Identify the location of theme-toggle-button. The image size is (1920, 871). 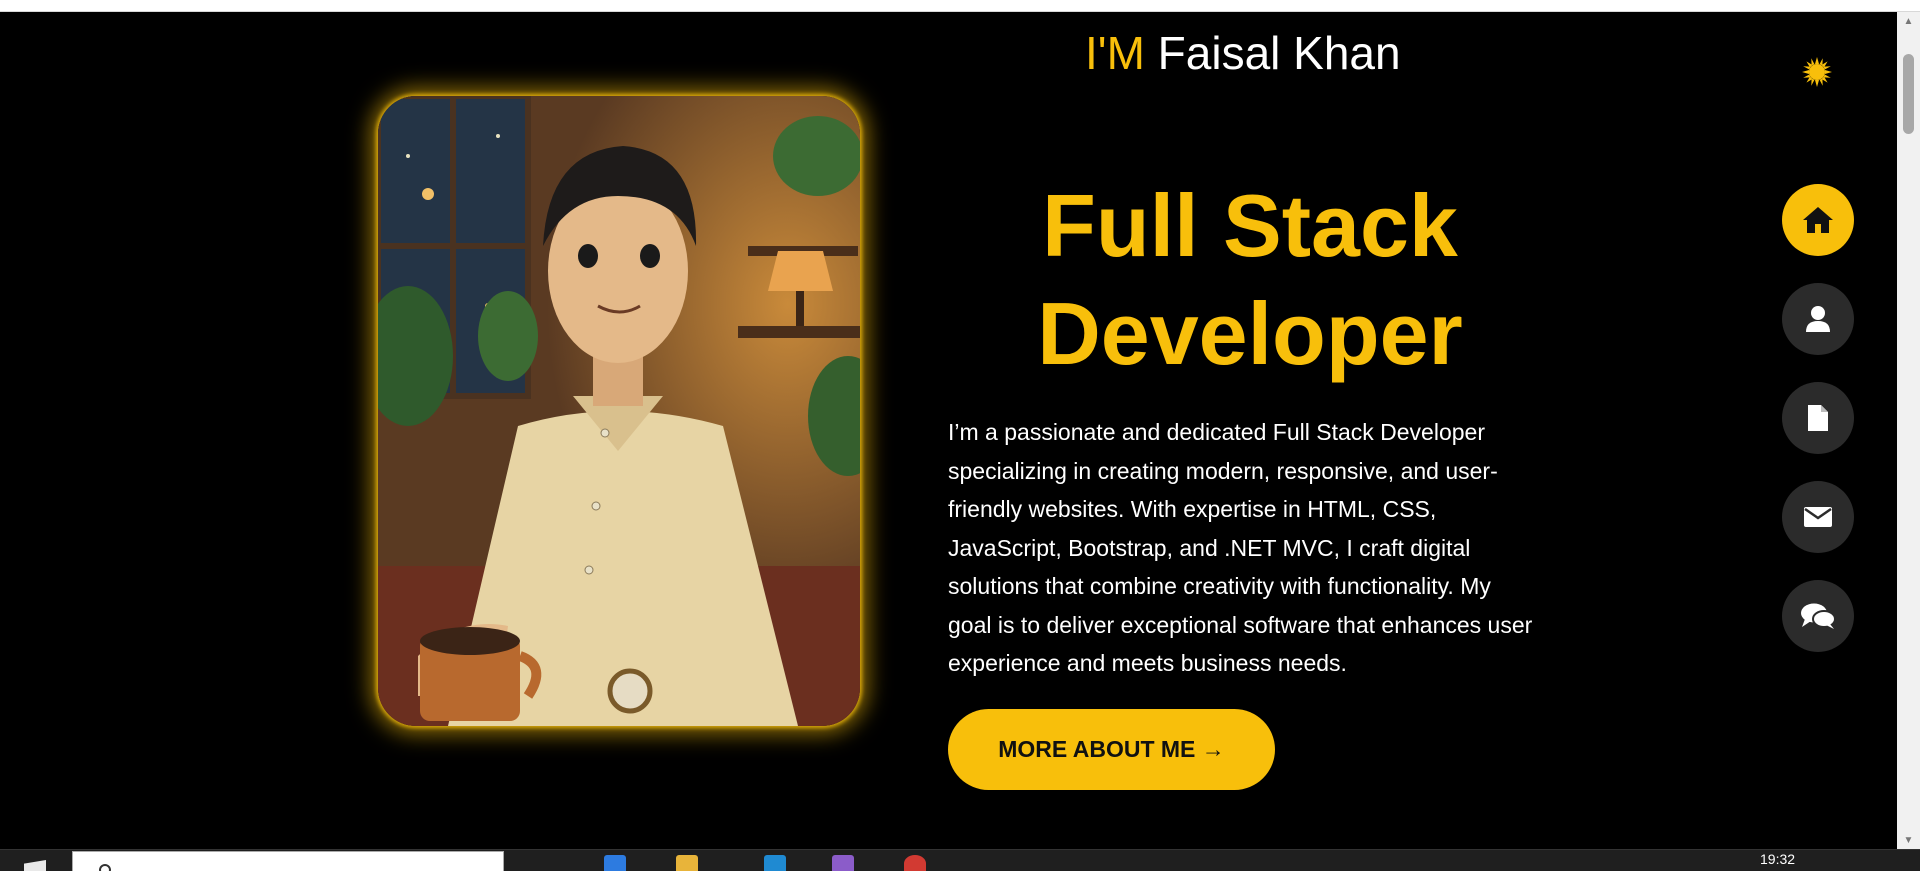
(1817, 72).